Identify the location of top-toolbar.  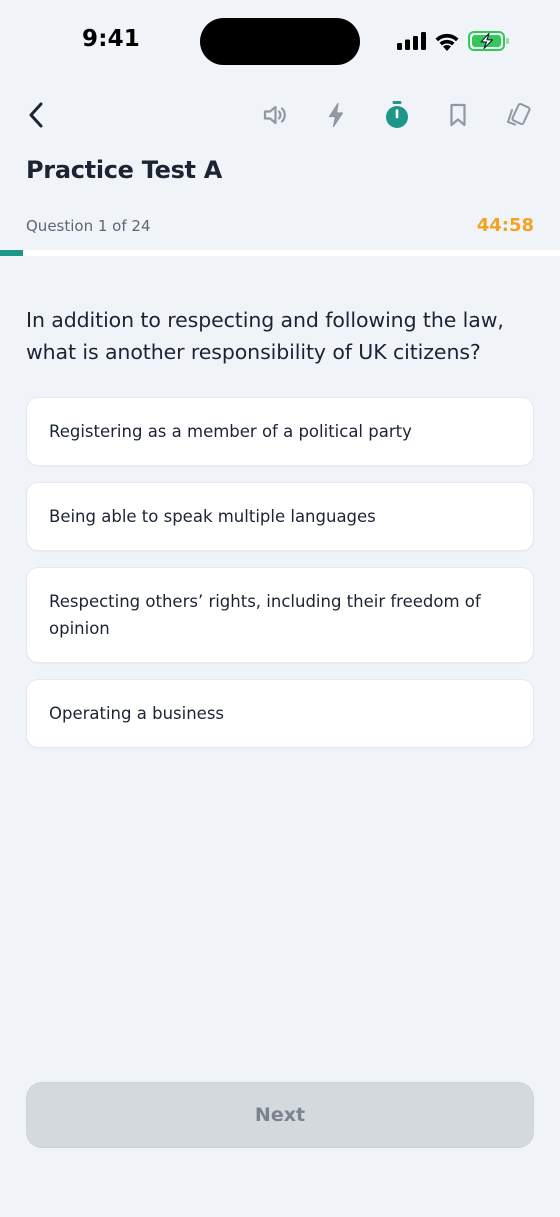
(280, 115).